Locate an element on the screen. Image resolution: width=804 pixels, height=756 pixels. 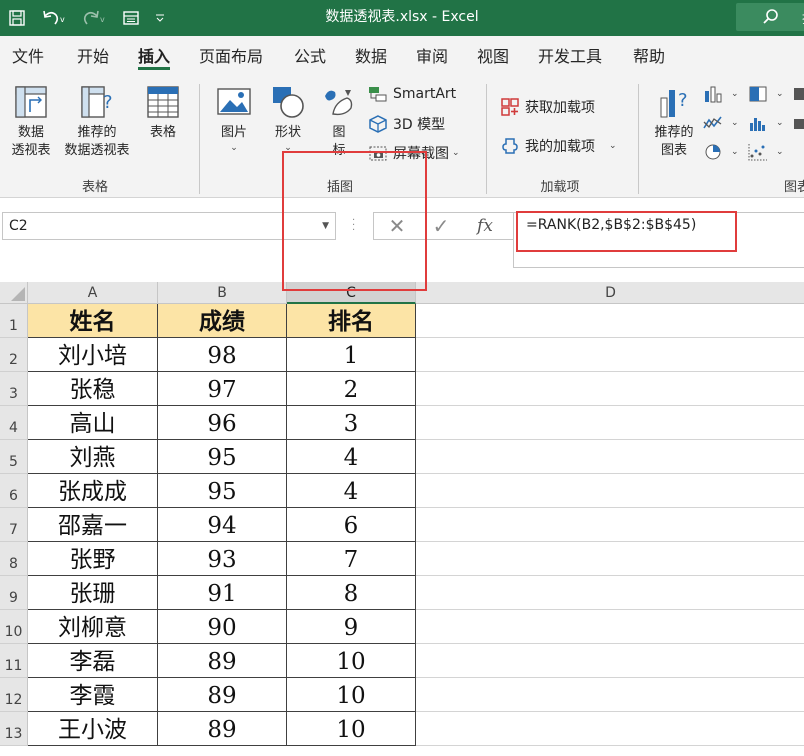
cell-rank: 2 is located at coordinates (351, 389).